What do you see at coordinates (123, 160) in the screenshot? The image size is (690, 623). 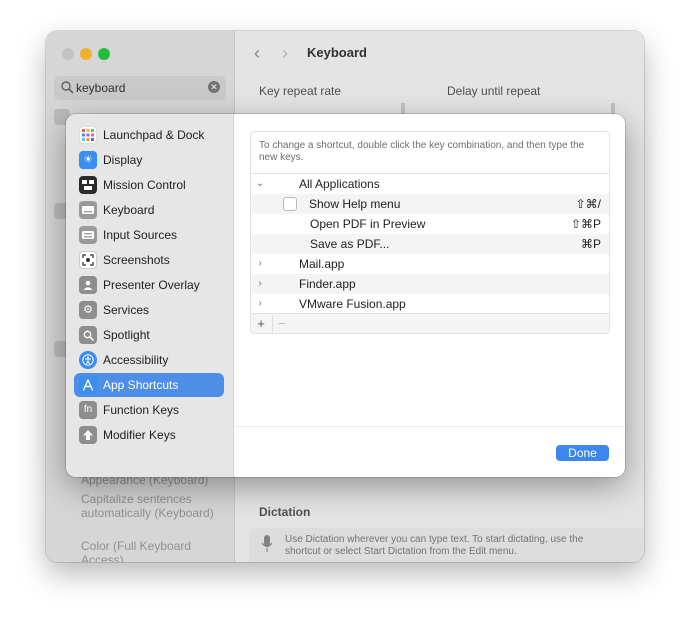 I see `category-label: Display` at bounding box center [123, 160].